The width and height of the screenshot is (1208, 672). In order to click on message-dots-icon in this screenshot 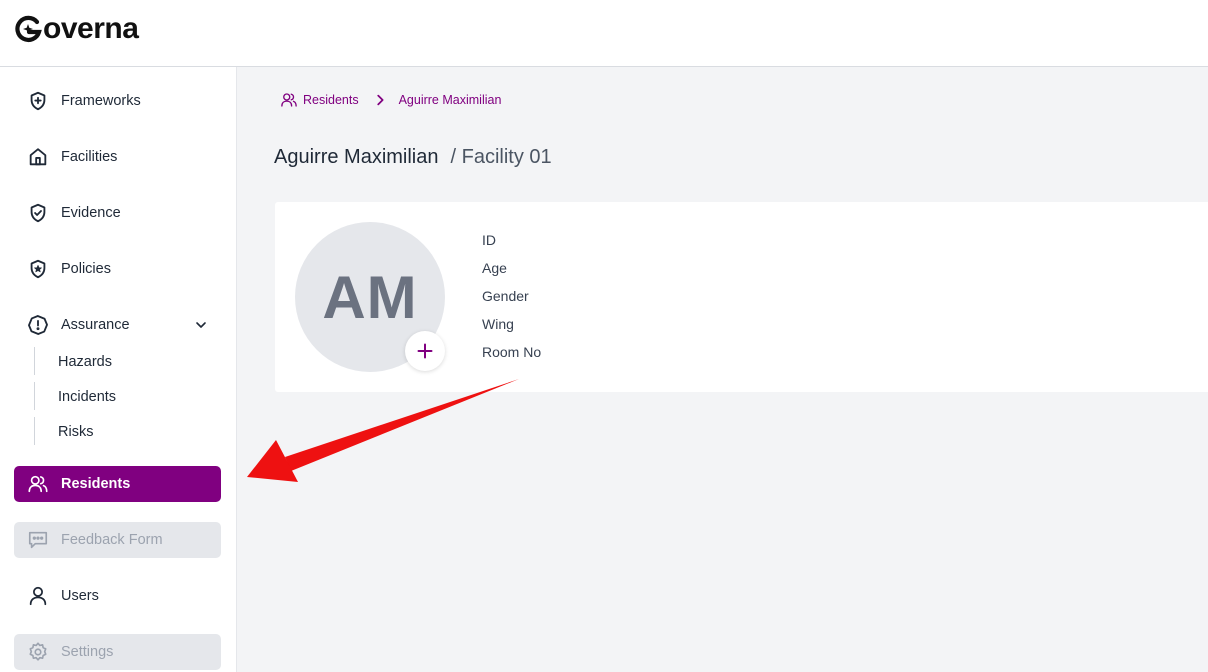, I will do `click(38, 540)`.